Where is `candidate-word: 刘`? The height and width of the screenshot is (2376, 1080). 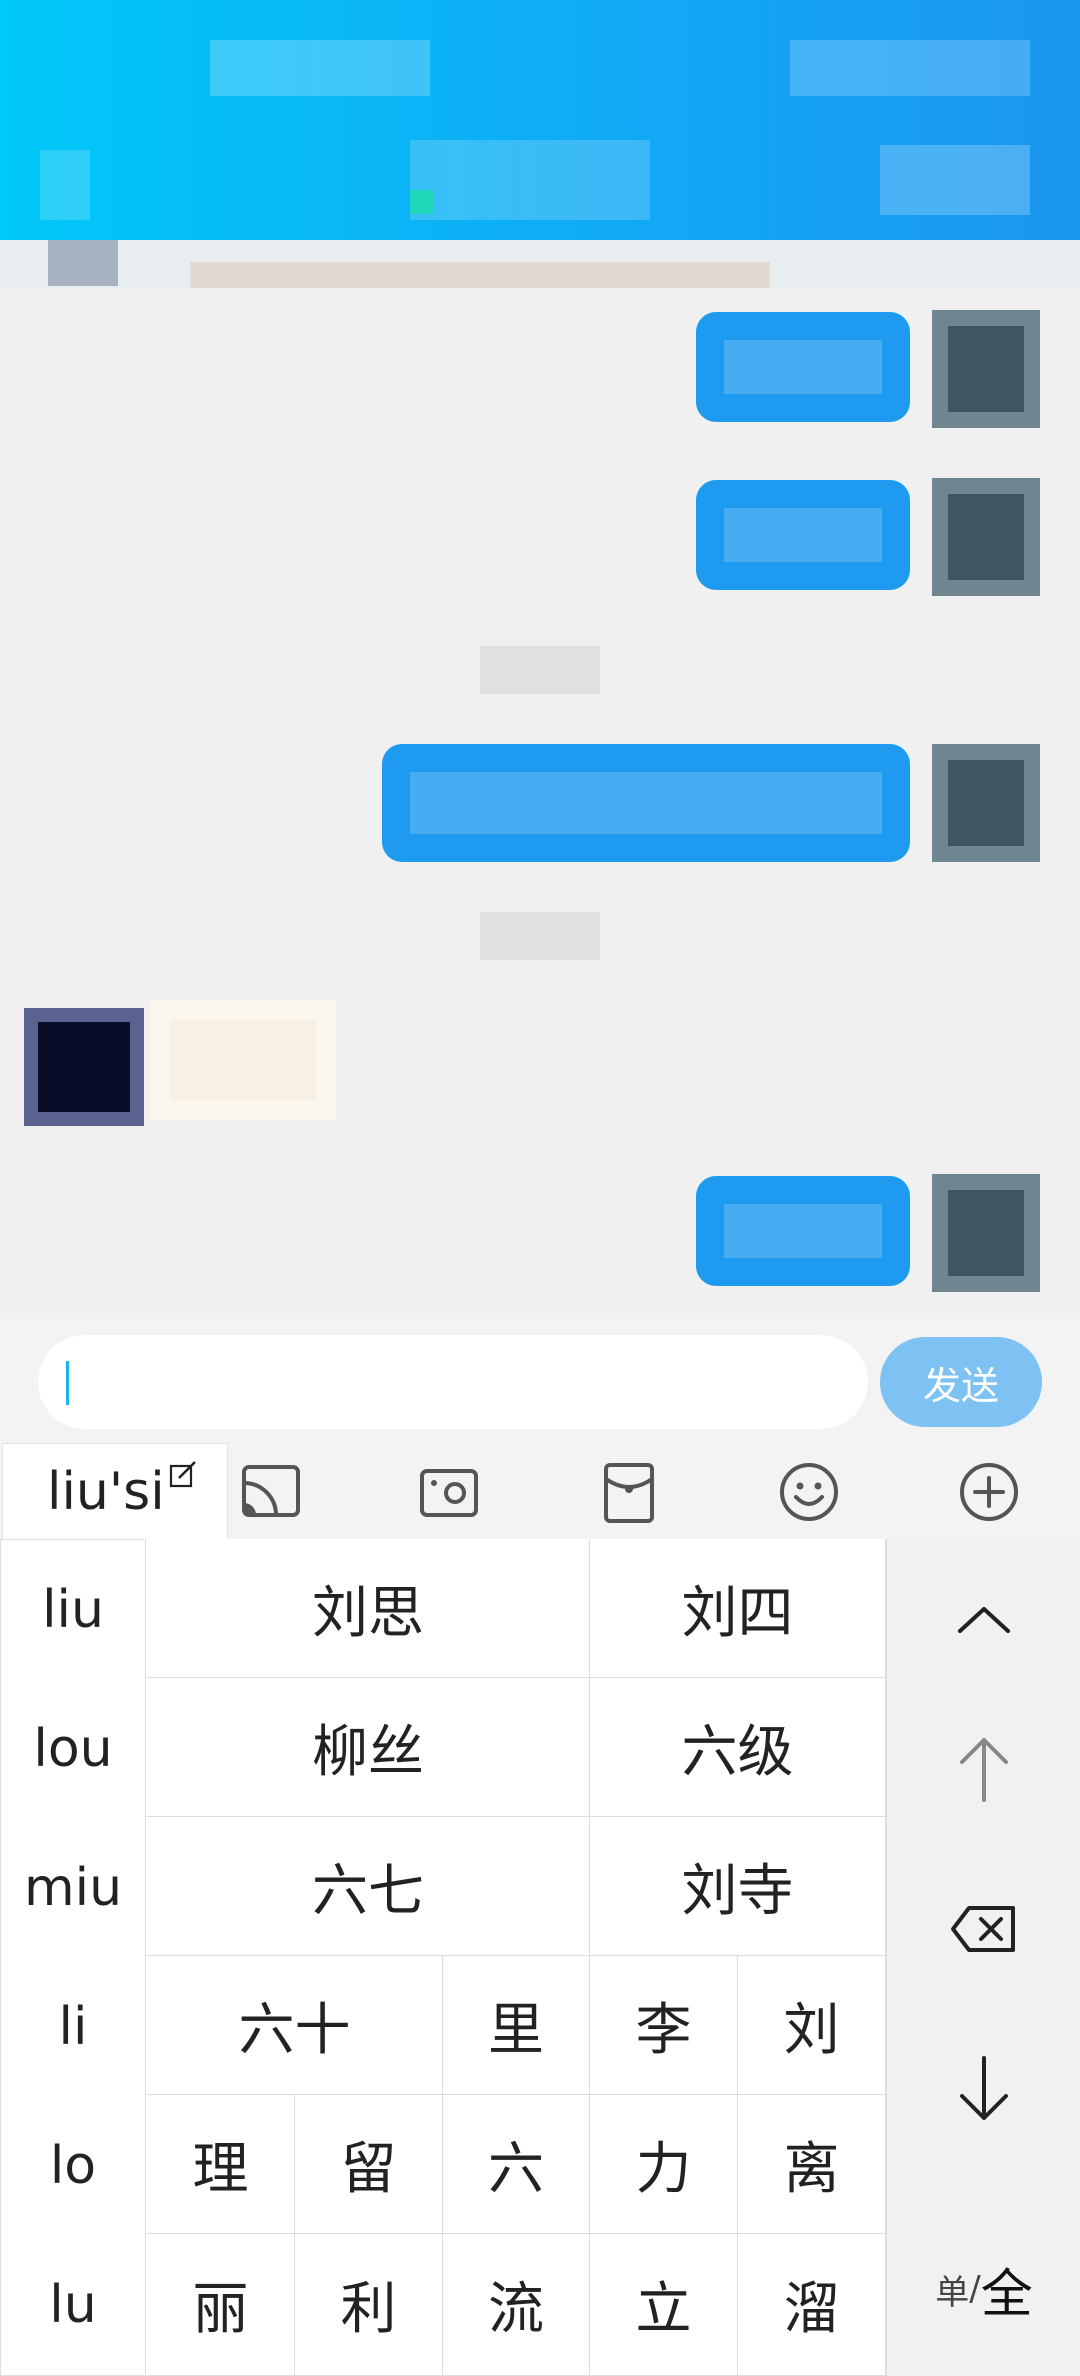
candidate-word: 刘 is located at coordinates (812, 2025).